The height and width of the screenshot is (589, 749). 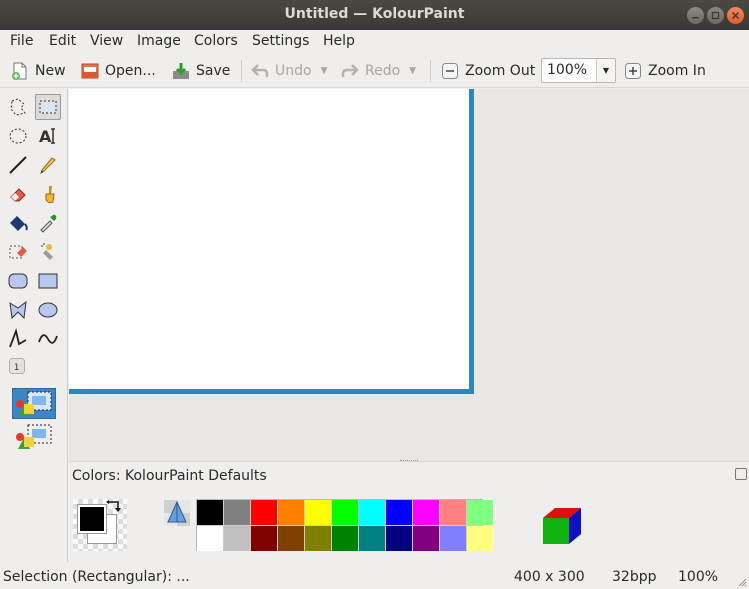 What do you see at coordinates (350, 70) in the screenshot?
I see `redo-icon` at bounding box center [350, 70].